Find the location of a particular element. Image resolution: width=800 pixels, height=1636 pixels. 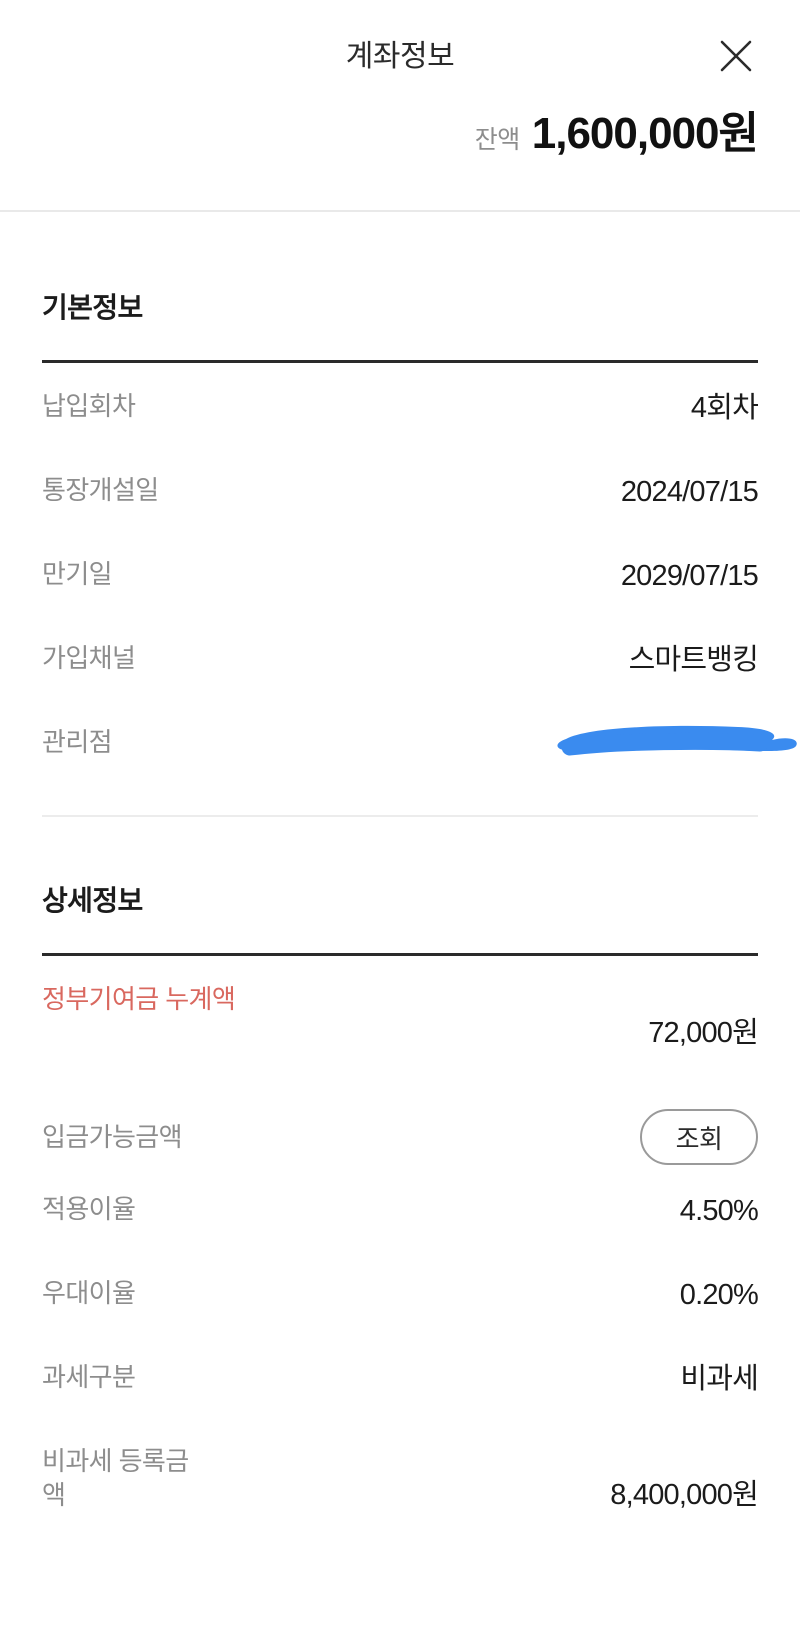

row-value-preferential-rate: 0.20% is located at coordinates (719, 1295).